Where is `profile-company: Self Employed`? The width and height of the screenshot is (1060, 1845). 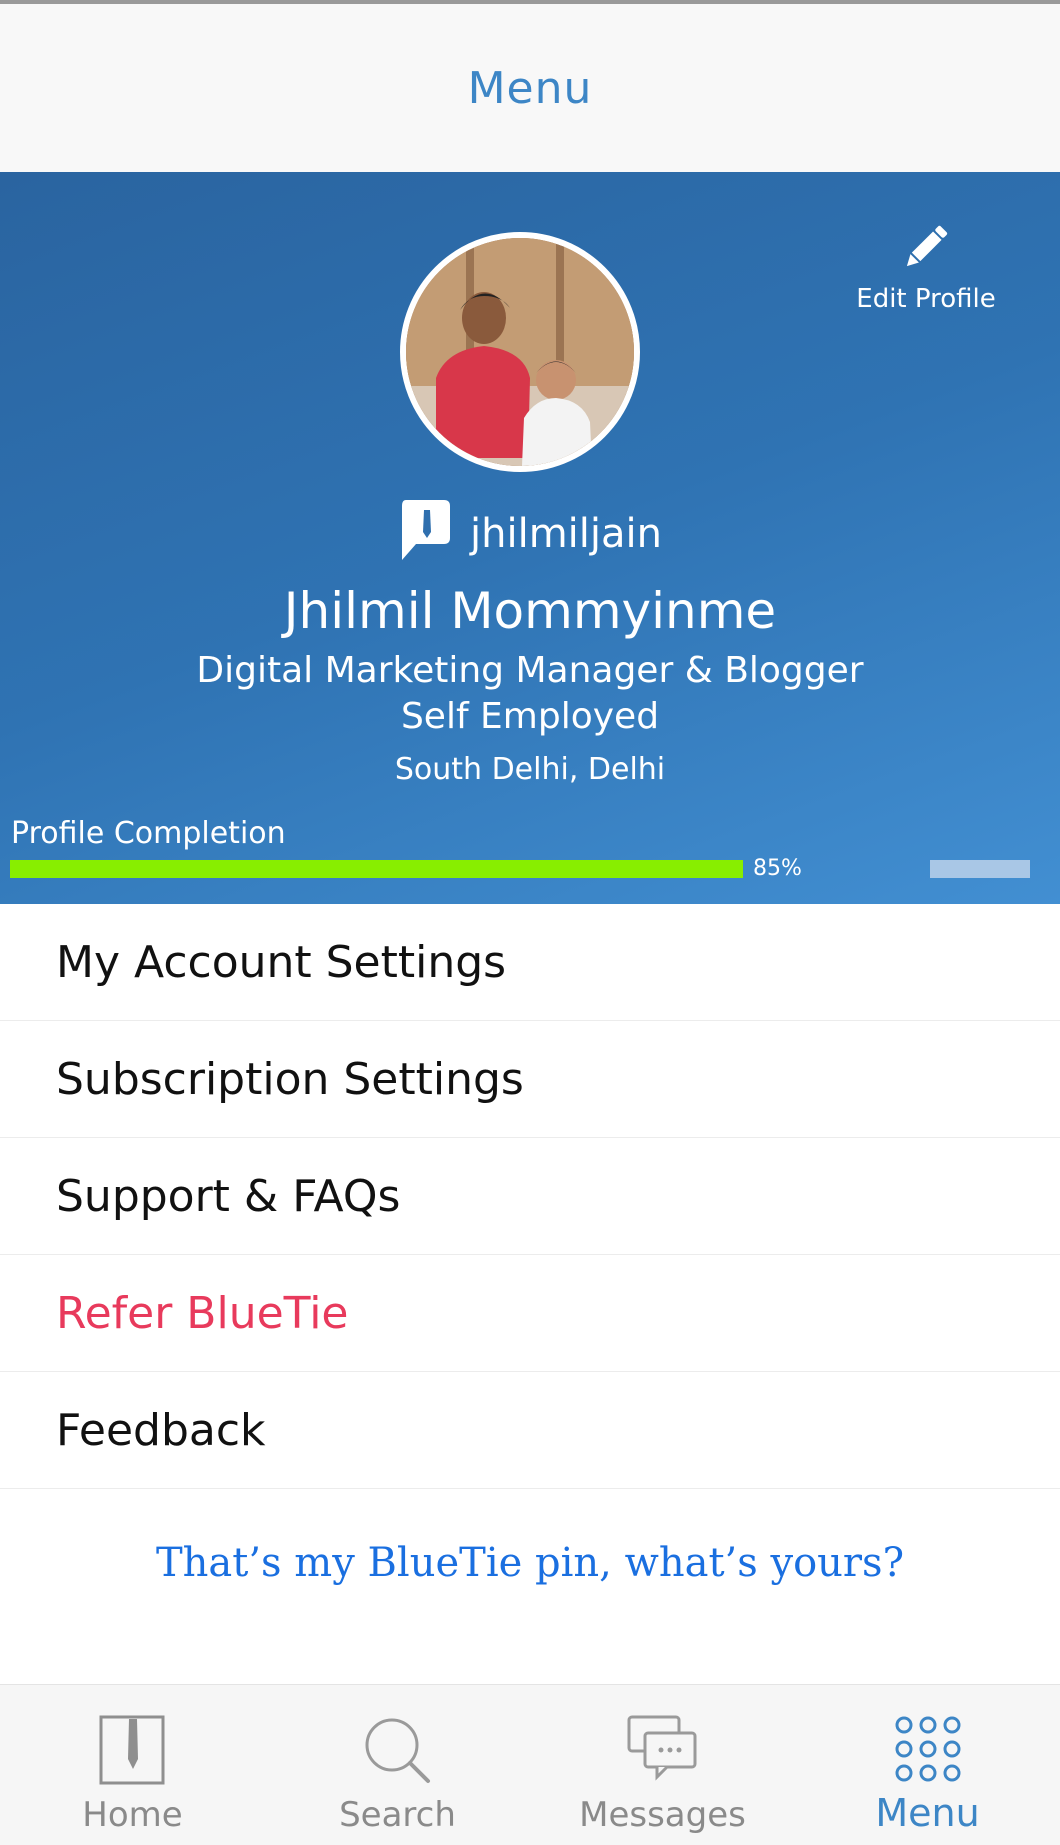
profile-company: Self Employed is located at coordinates (530, 716).